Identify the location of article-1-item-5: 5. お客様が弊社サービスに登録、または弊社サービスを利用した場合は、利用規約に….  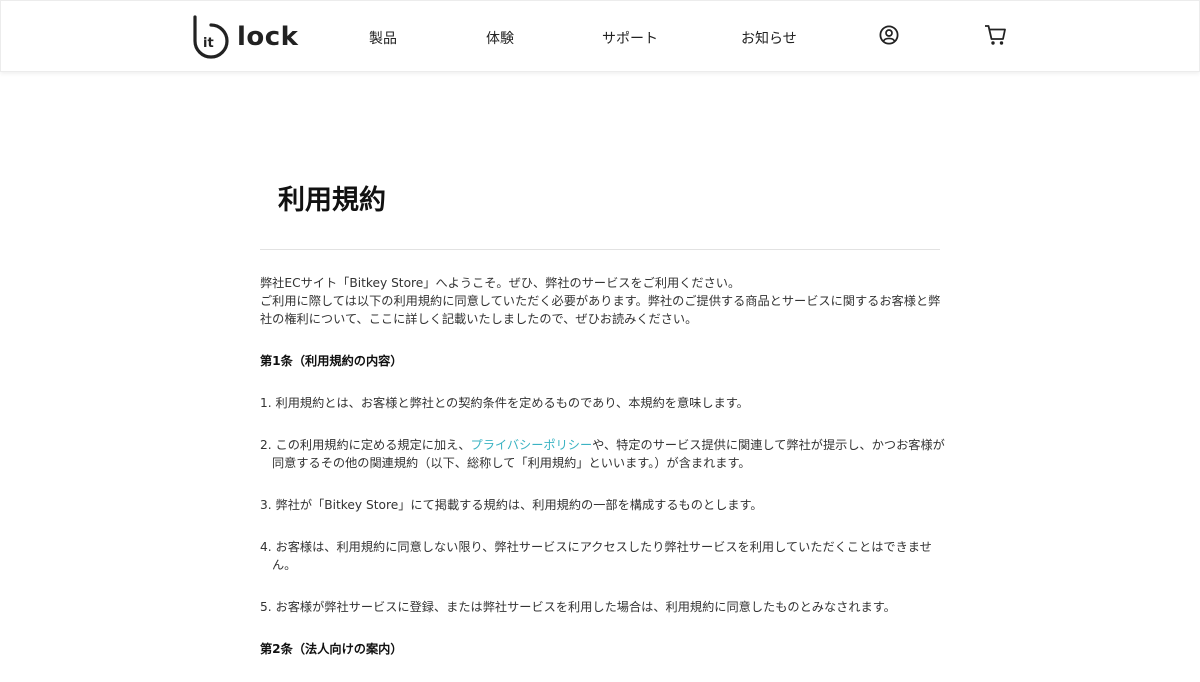
(578, 607).